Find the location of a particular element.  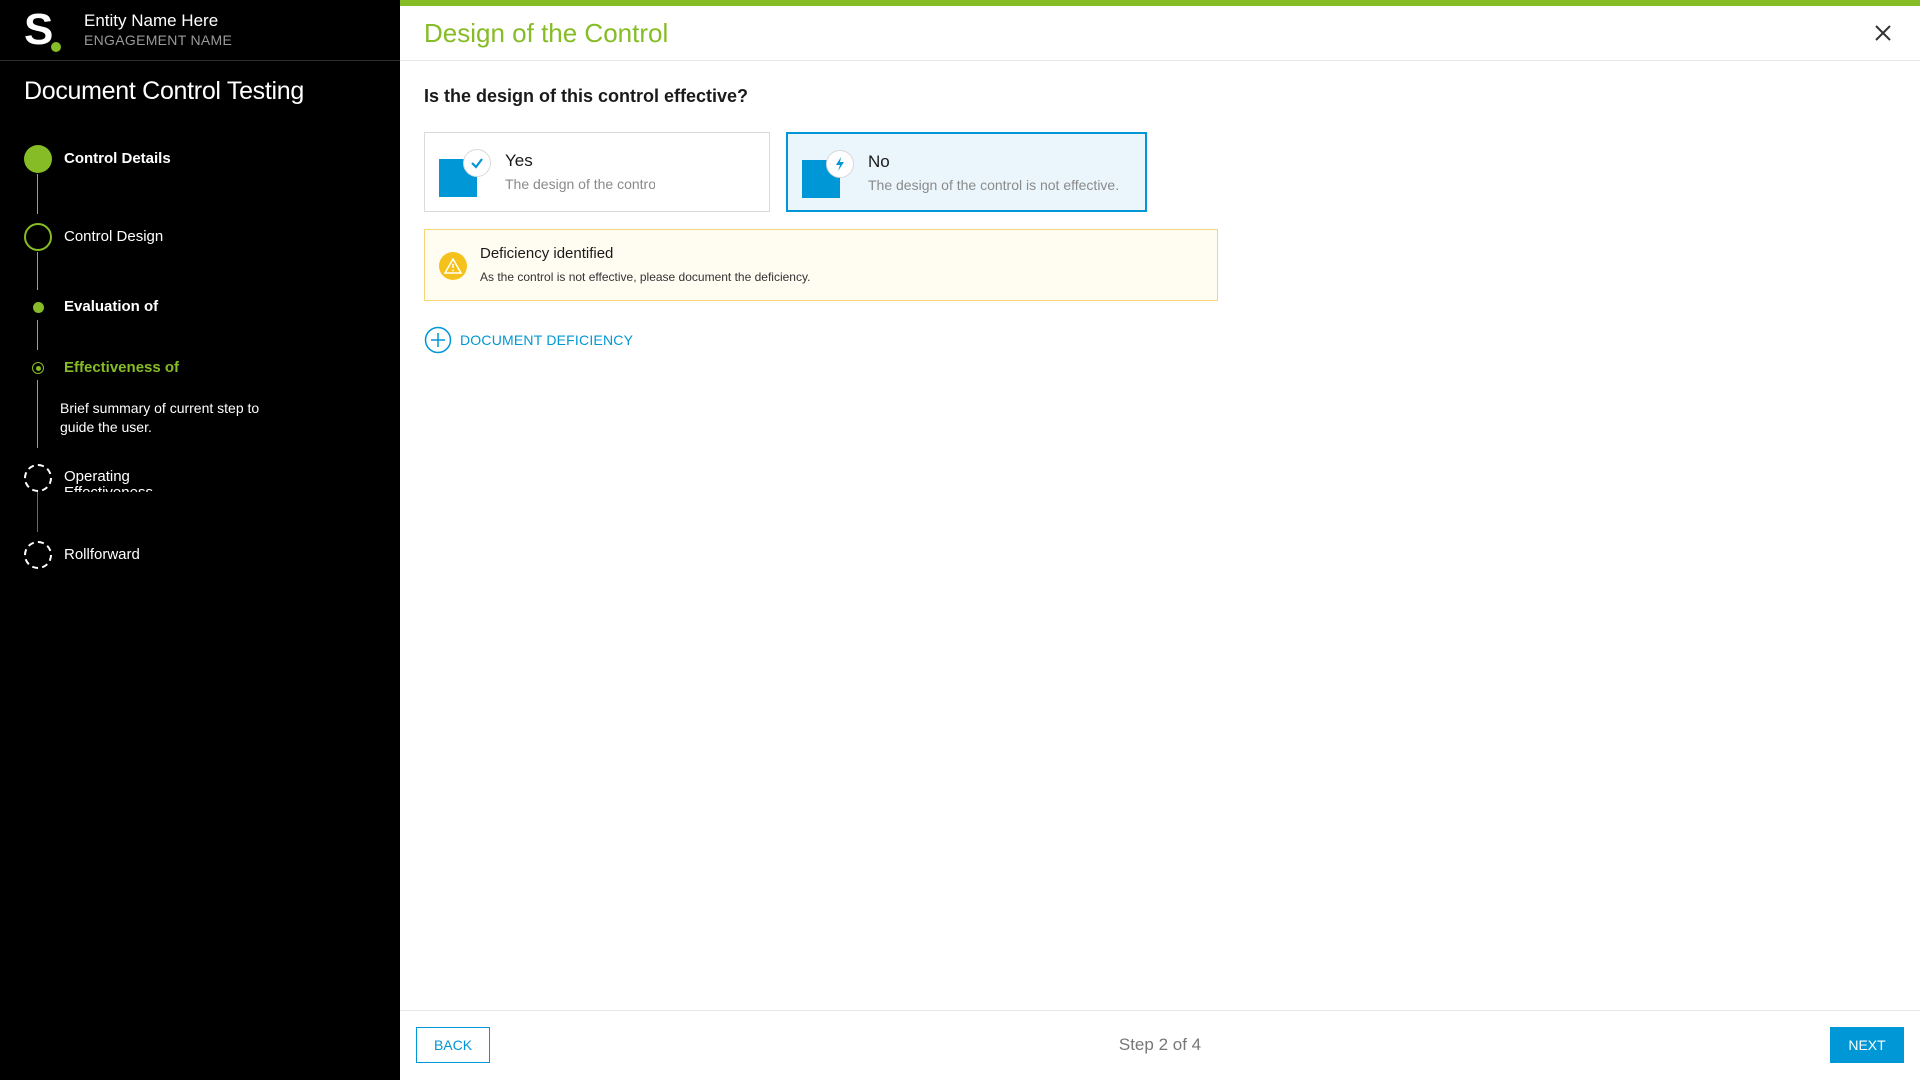

page-header: Design of the Control is located at coordinates (1160, 33).